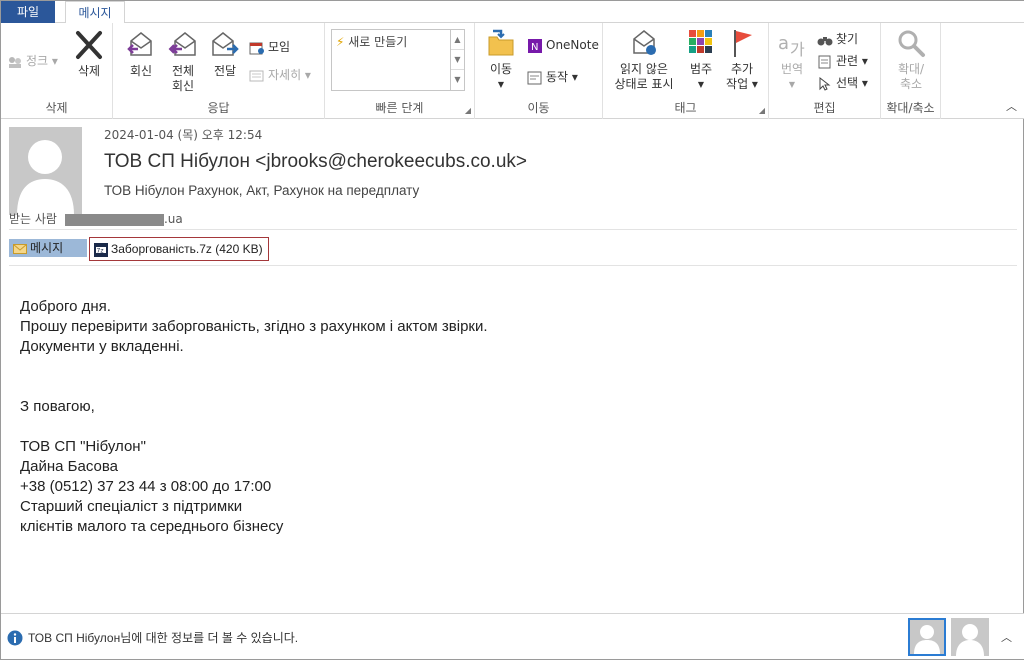 This screenshot has width=1024, height=660. I want to click on body-line: Старший спеціаліст з підтримки, so click(131, 506).